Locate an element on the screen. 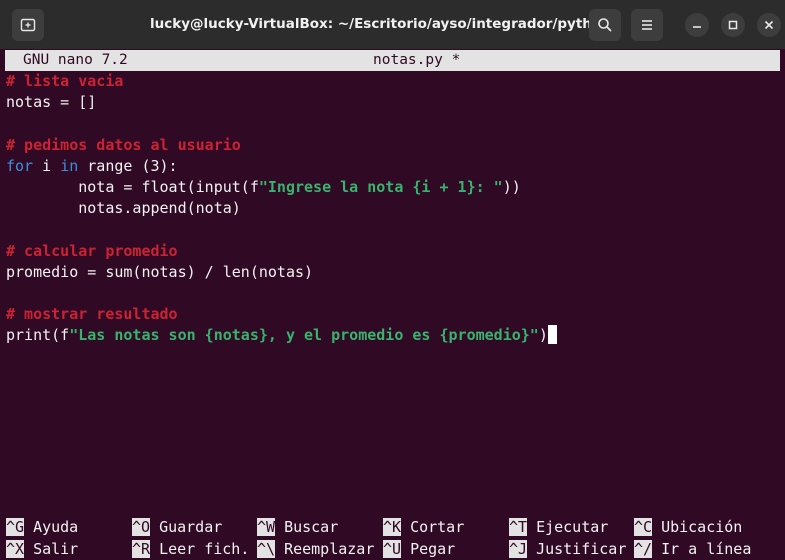  shortcut-item: ^\ Reemplazar is located at coordinates (315, 549).